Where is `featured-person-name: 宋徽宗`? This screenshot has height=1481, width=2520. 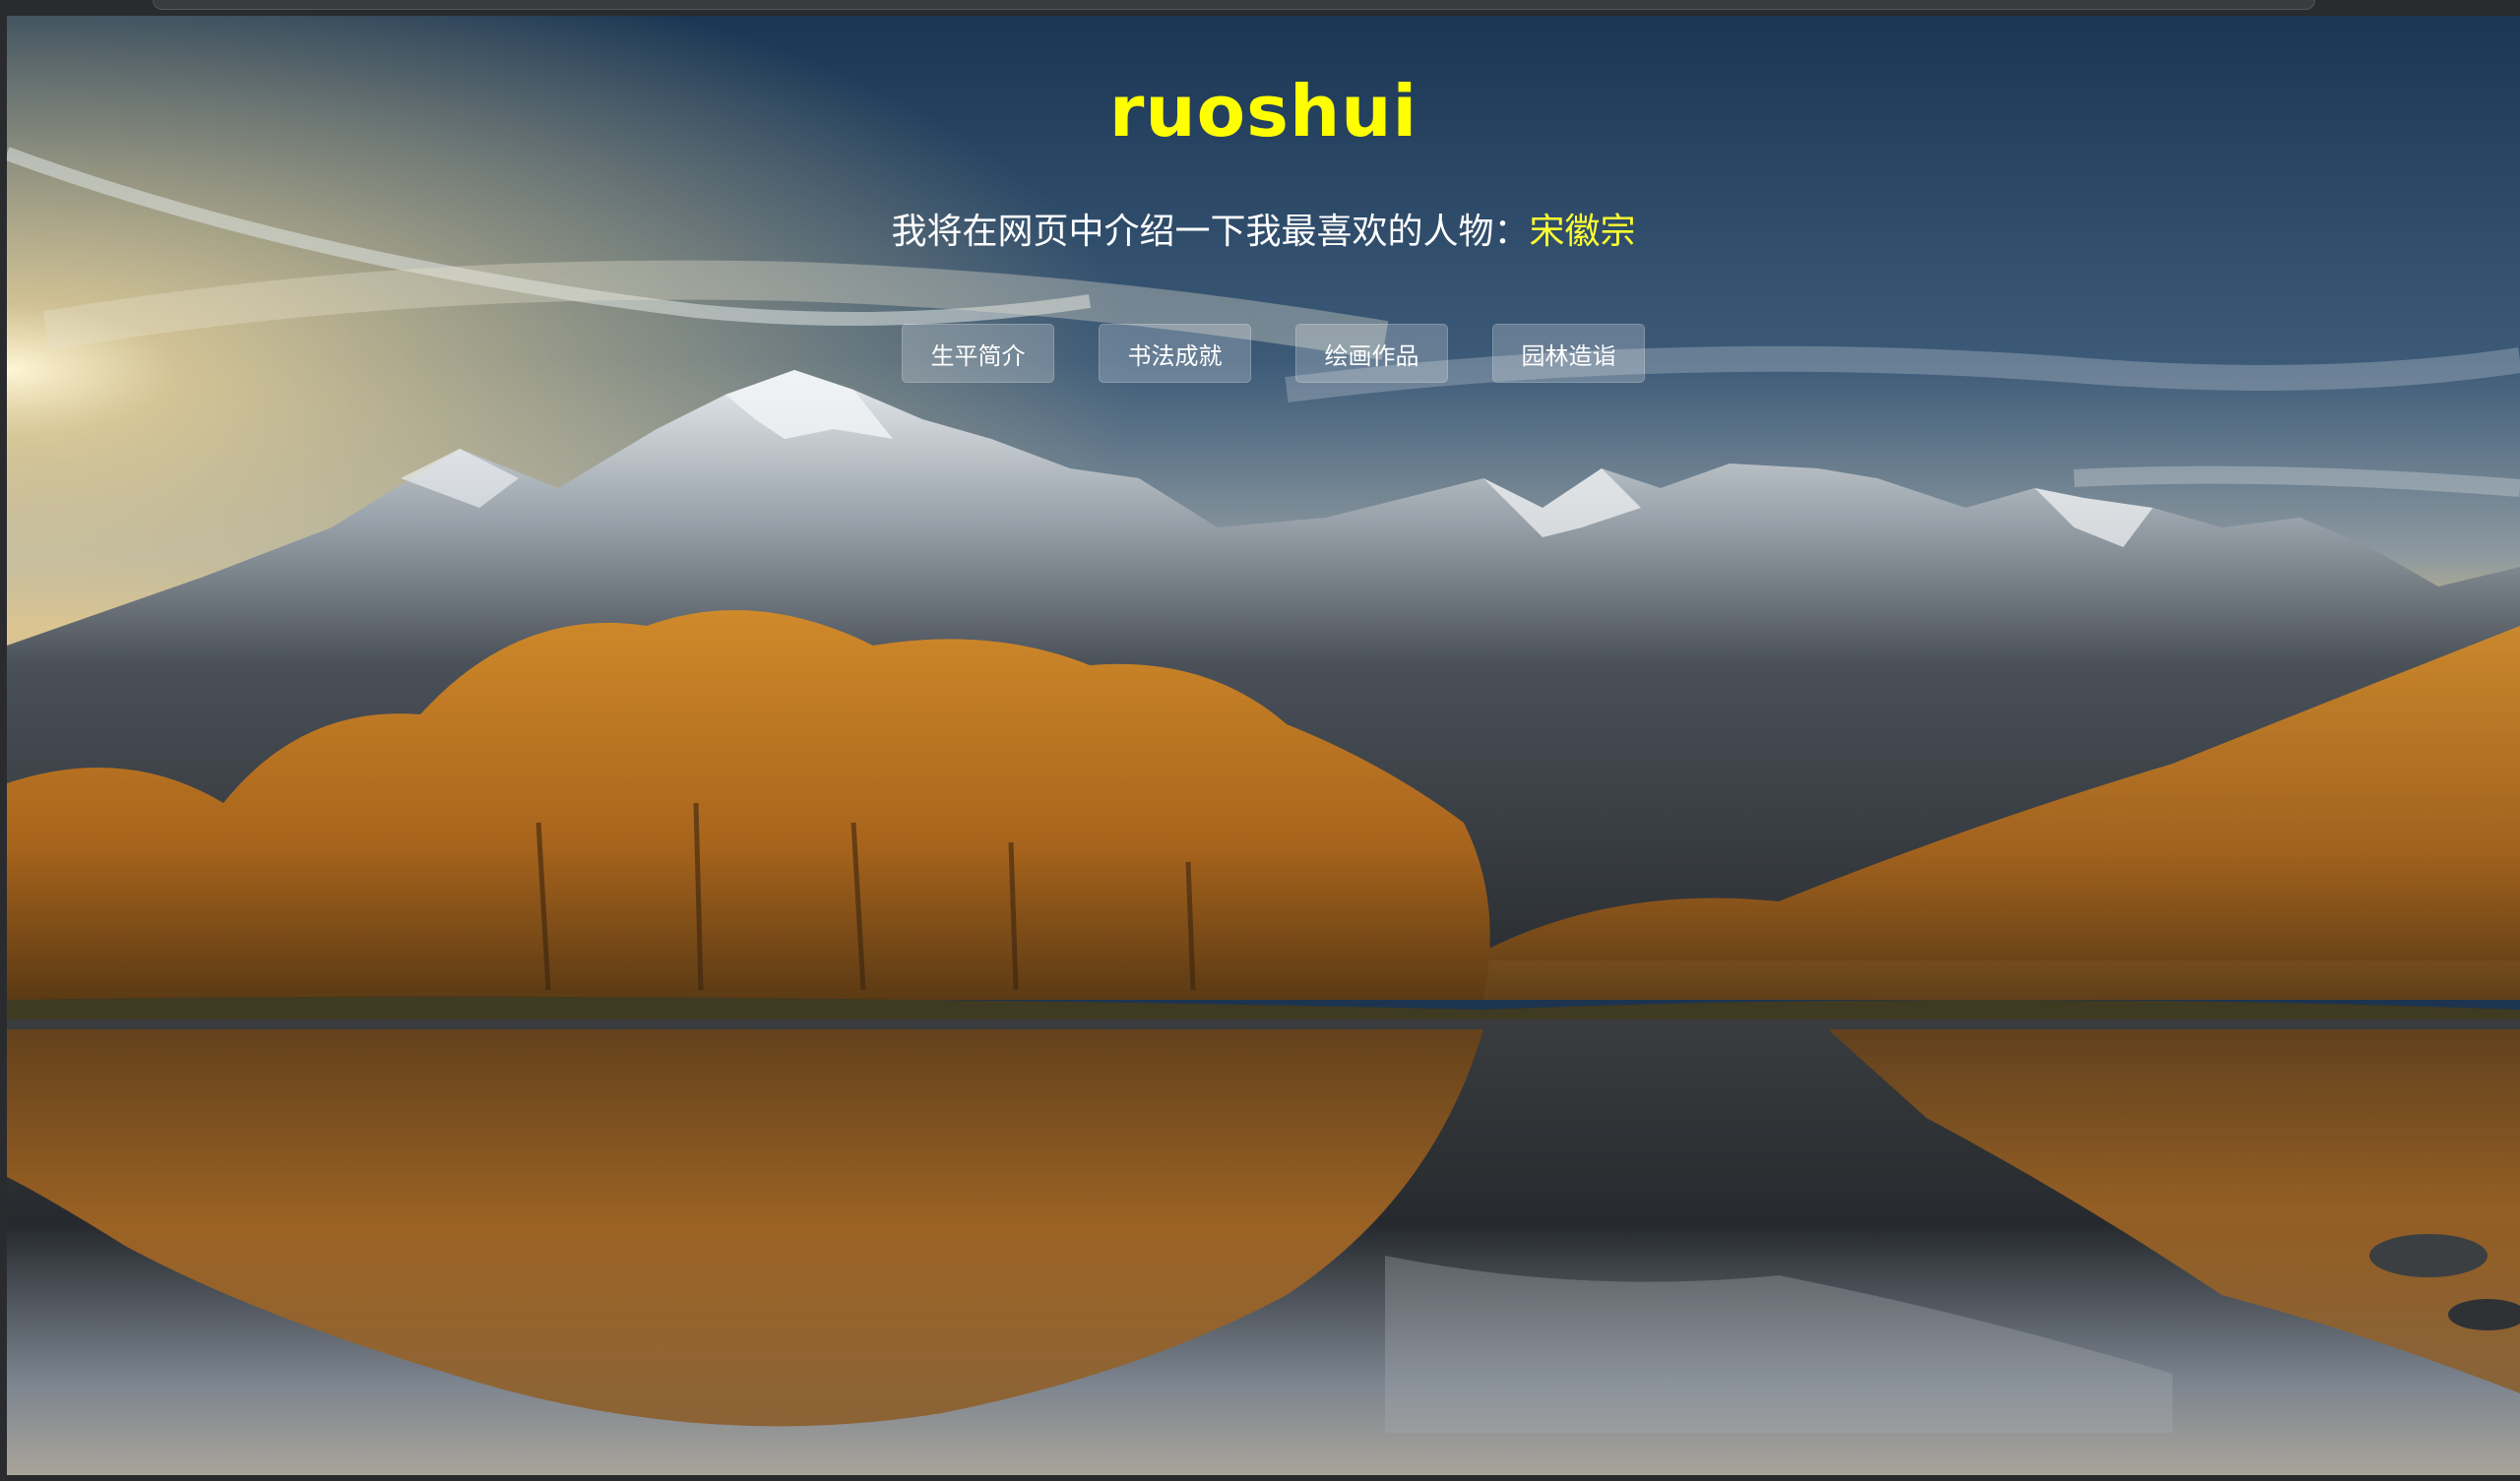
featured-person-name: 宋徽宗 is located at coordinates (1582, 232).